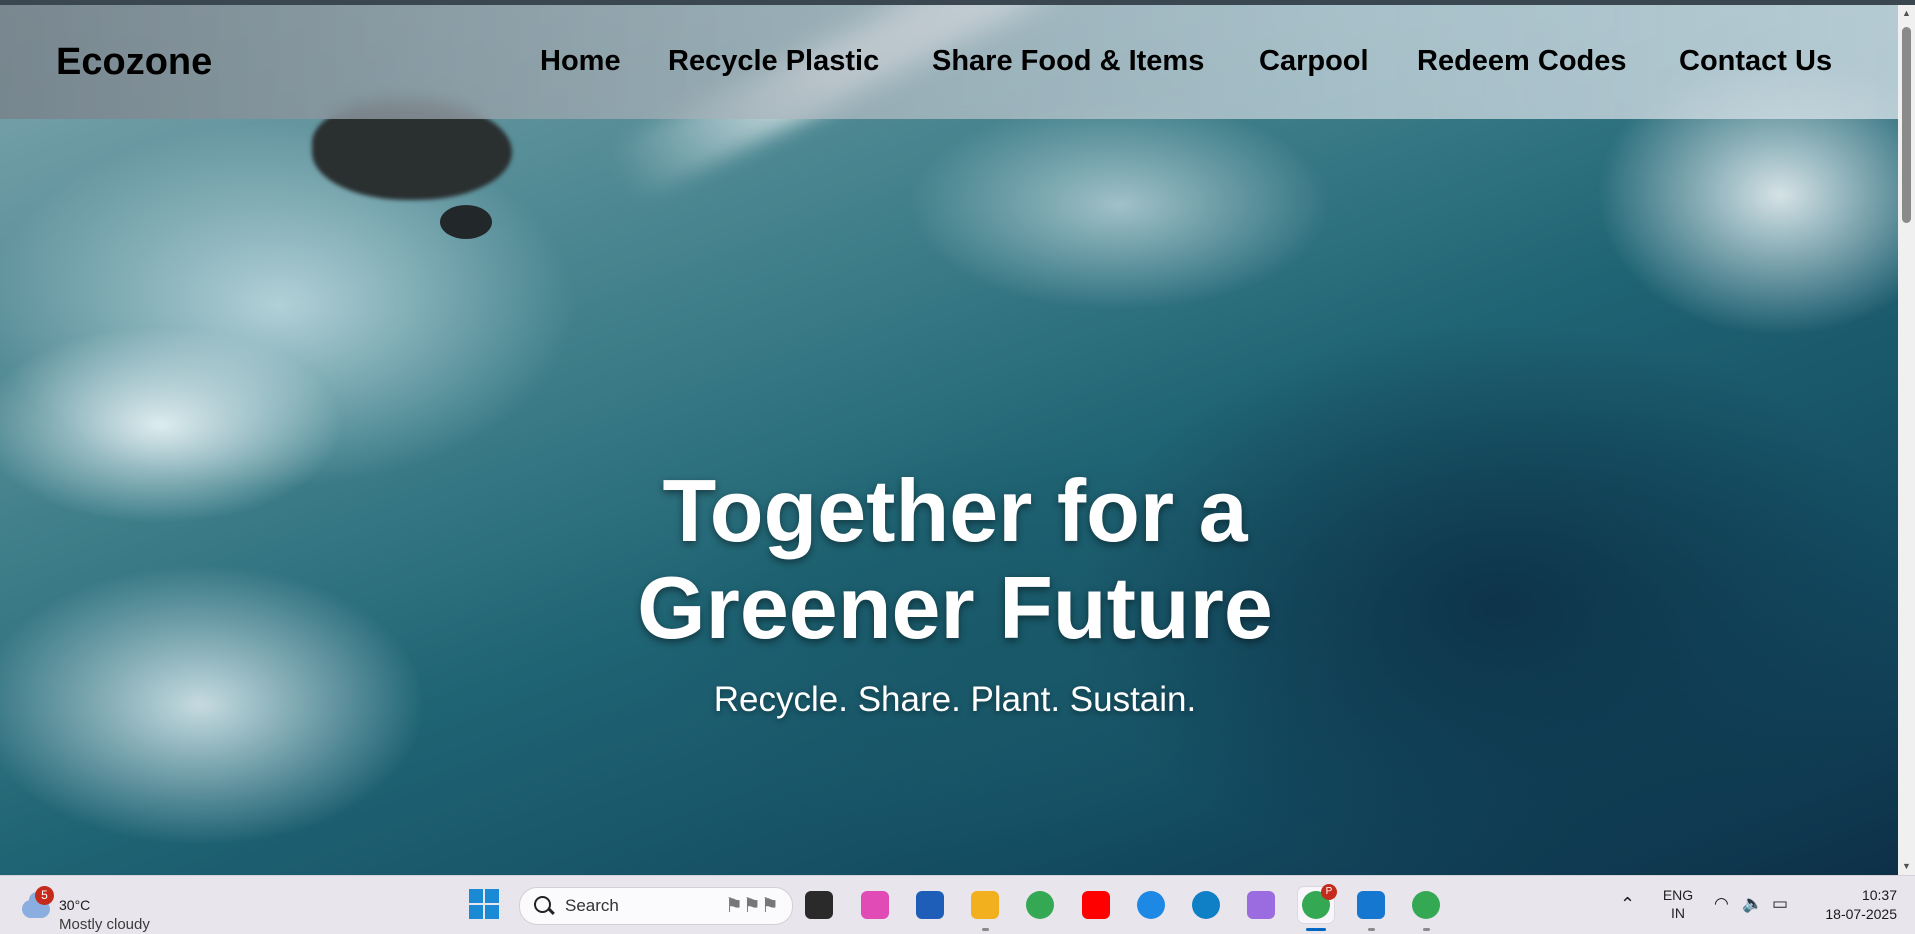 This screenshot has width=1915, height=934. I want to click on hero-headline-line2: Greener Future, so click(955, 607).